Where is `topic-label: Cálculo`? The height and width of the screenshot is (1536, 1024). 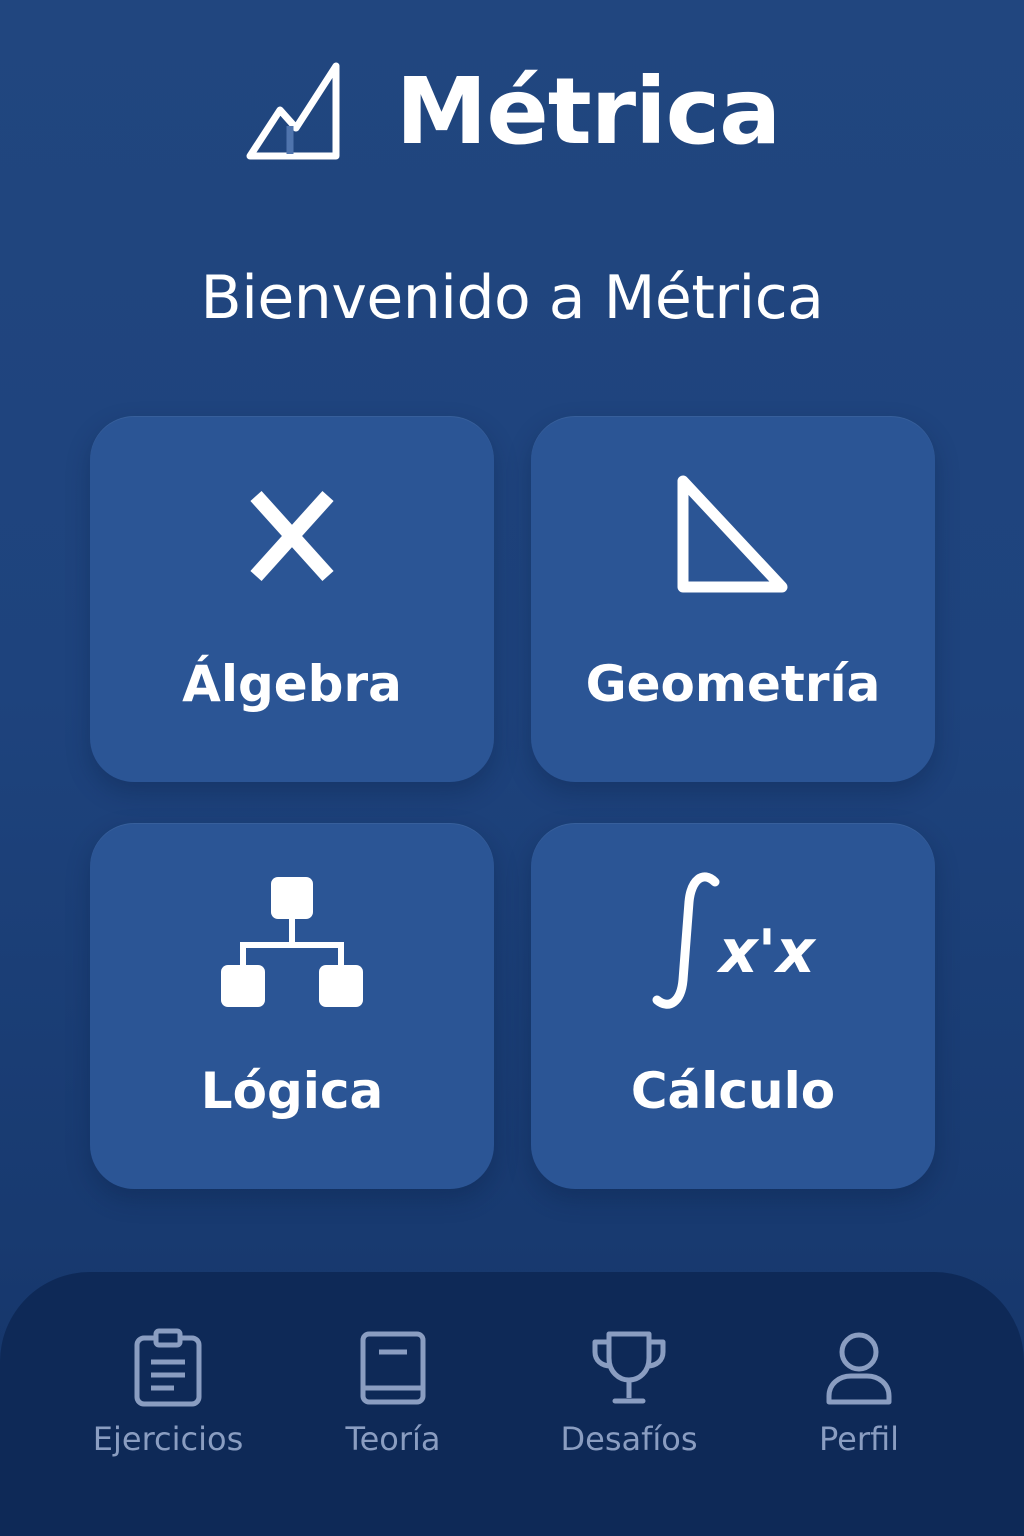
topic-label: Cálculo is located at coordinates (733, 1091).